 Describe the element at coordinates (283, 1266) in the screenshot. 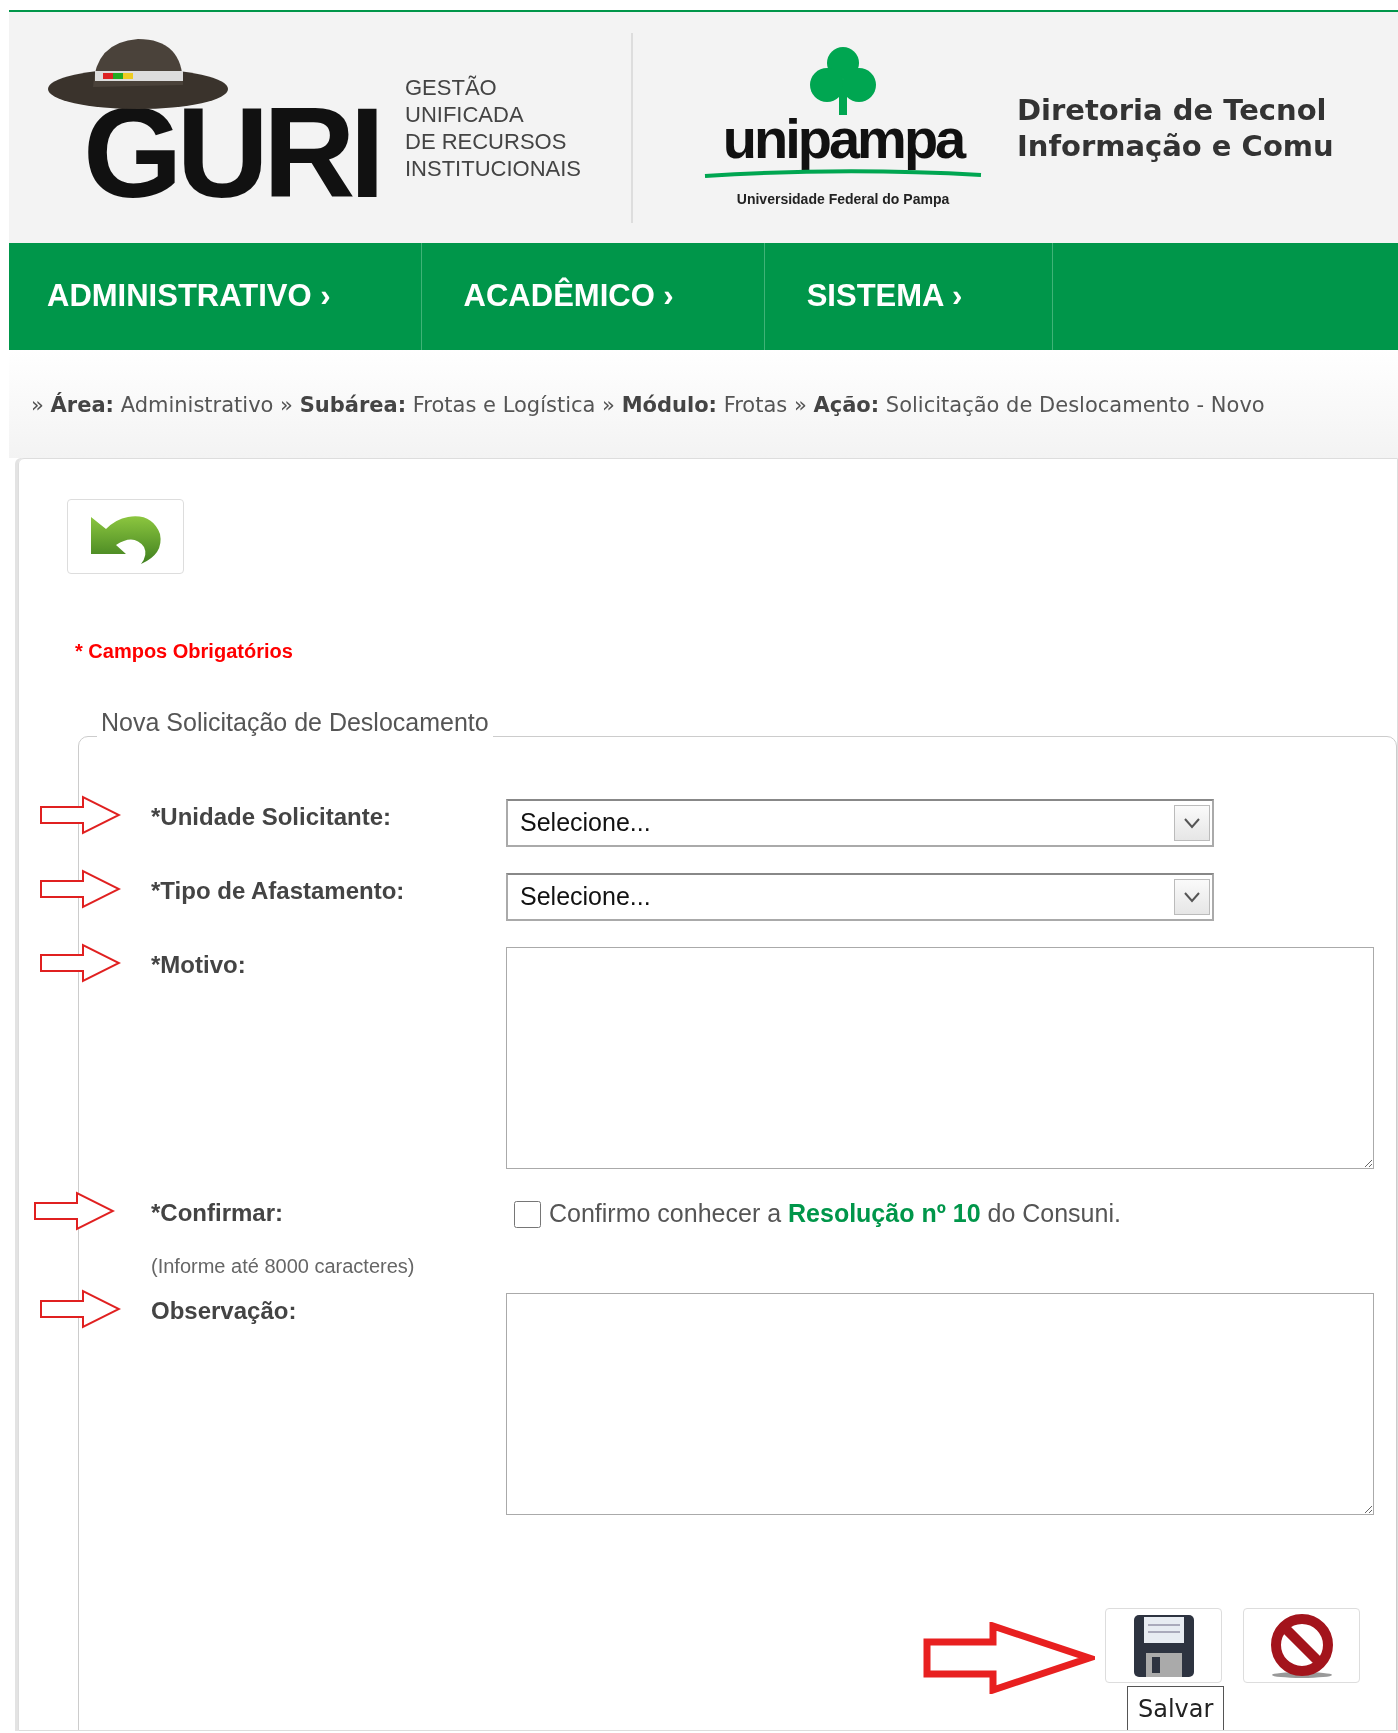

I see `field-hint: (Informe até 8000 caracteres)` at that location.